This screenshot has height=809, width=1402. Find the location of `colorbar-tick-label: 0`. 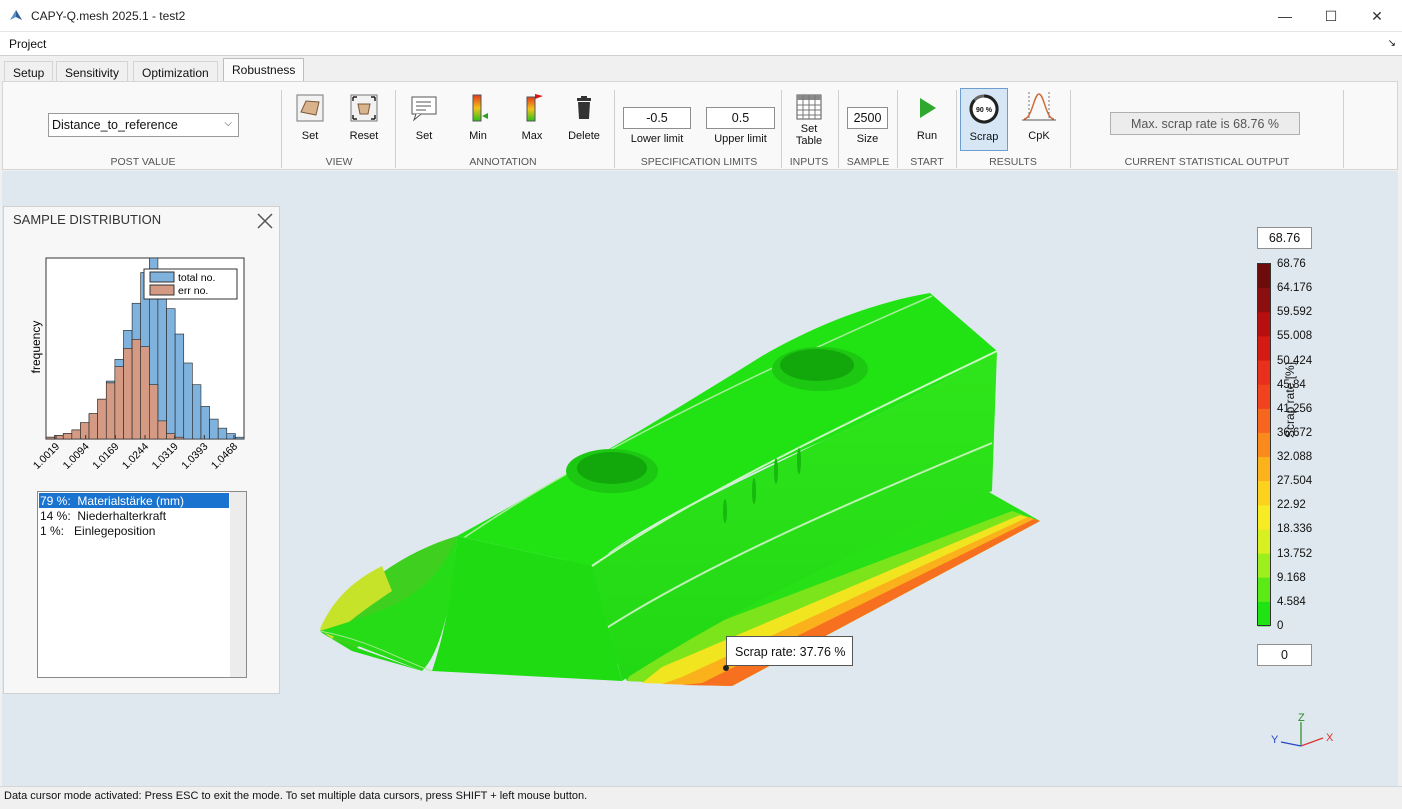

colorbar-tick-label: 0 is located at coordinates (1280, 626).